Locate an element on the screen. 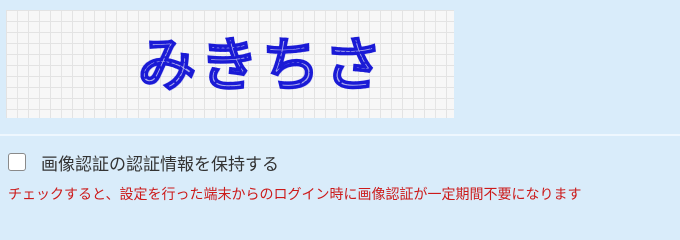 The image size is (680, 240). remember-captcha-checkbox is located at coordinates (17, 162).